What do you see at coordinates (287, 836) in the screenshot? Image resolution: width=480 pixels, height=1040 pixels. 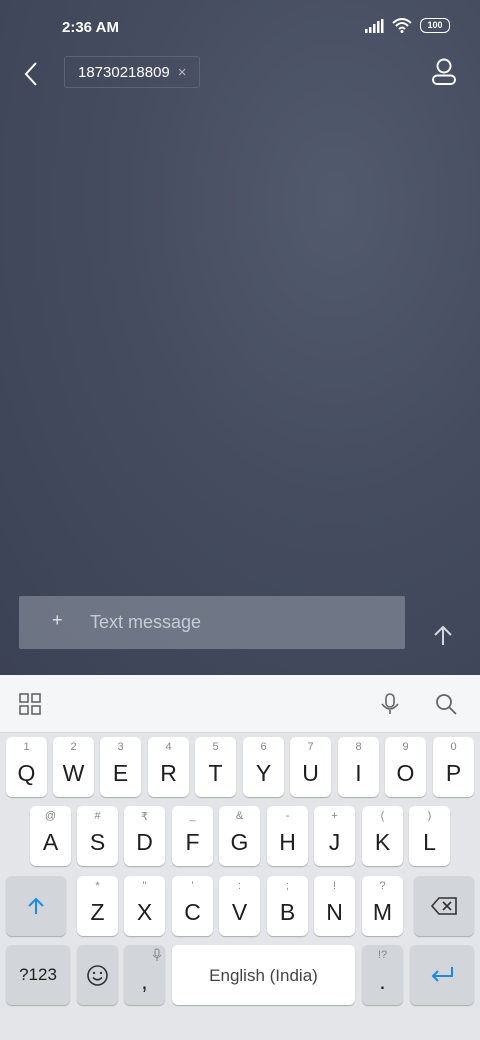 I see `key-h: -H` at bounding box center [287, 836].